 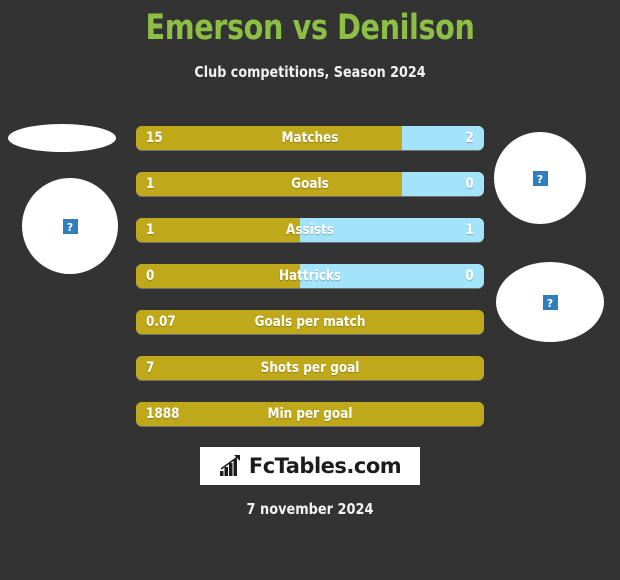 I want to click on away-player-image-placeholder: ?, so click(x=540, y=178).